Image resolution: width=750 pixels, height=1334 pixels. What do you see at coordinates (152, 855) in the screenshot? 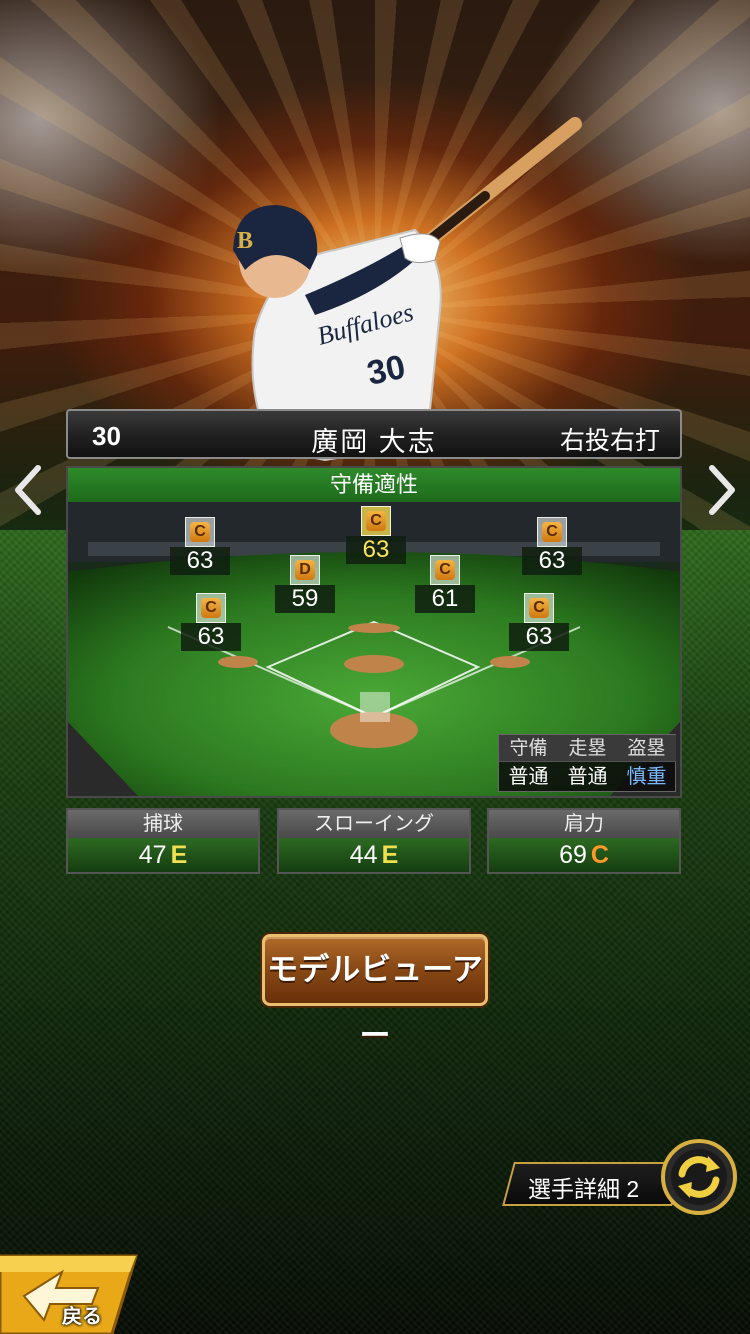
I see `stat-value: 47` at bounding box center [152, 855].